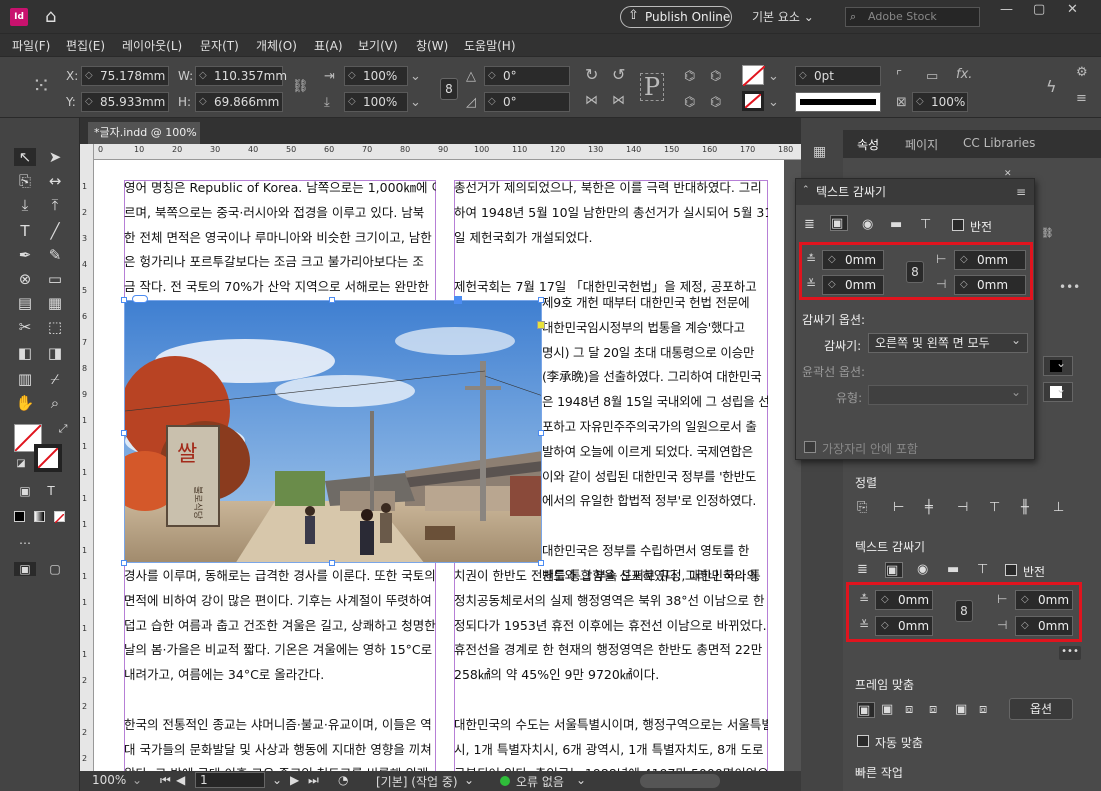 The image size is (1101, 791). Describe the element at coordinates (25, 491) in the screenshot. I see `formatting-container-icon: ▣` at that location.